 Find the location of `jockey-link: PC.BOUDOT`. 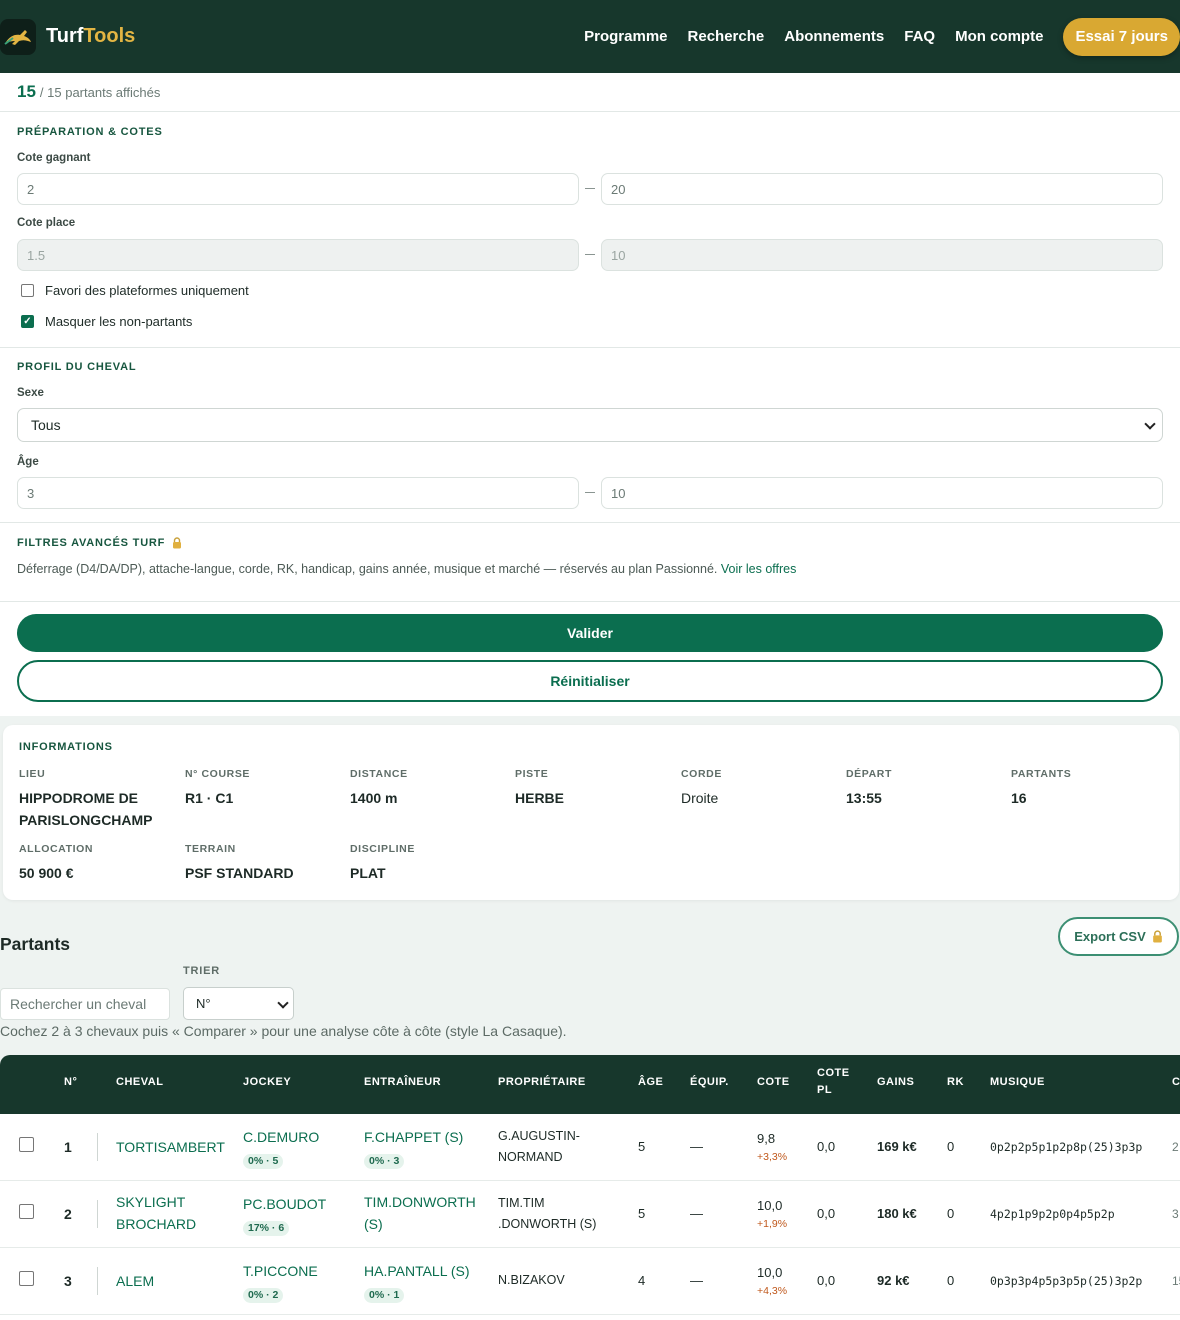

jockey-link: PC.BOUDOT is located at coordinates (284, 1204).